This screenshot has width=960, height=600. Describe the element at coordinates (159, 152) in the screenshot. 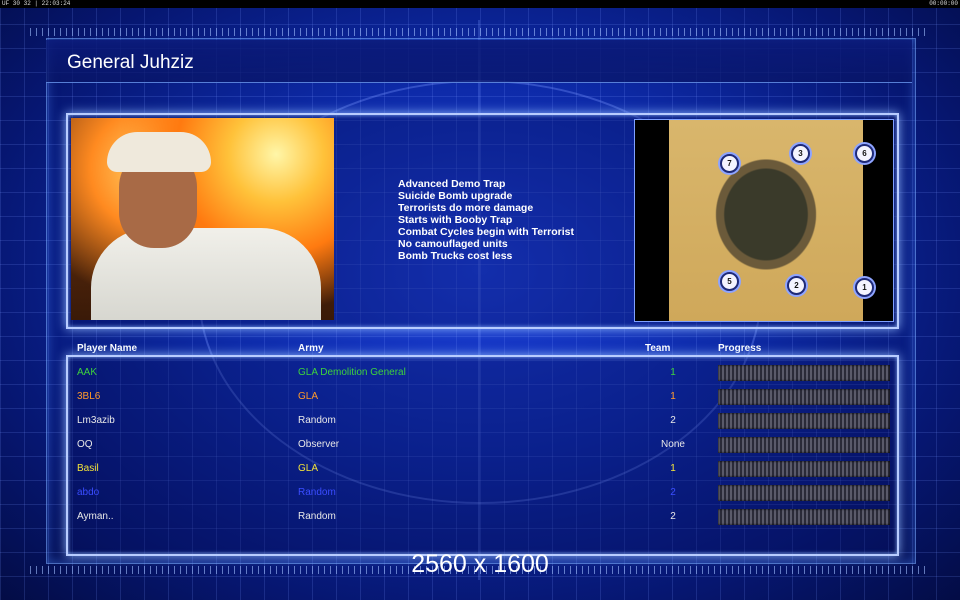

I see `portrait-headwrap` at that location.